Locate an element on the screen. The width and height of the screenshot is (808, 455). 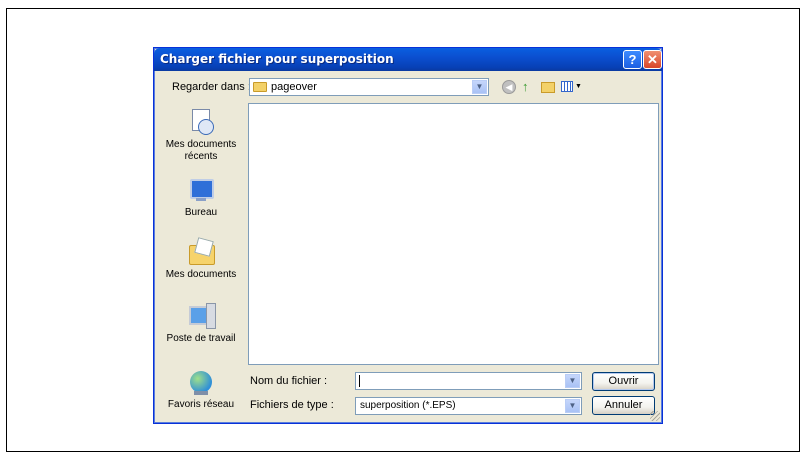
new-folder-icon is located at coordinates (548, 87).